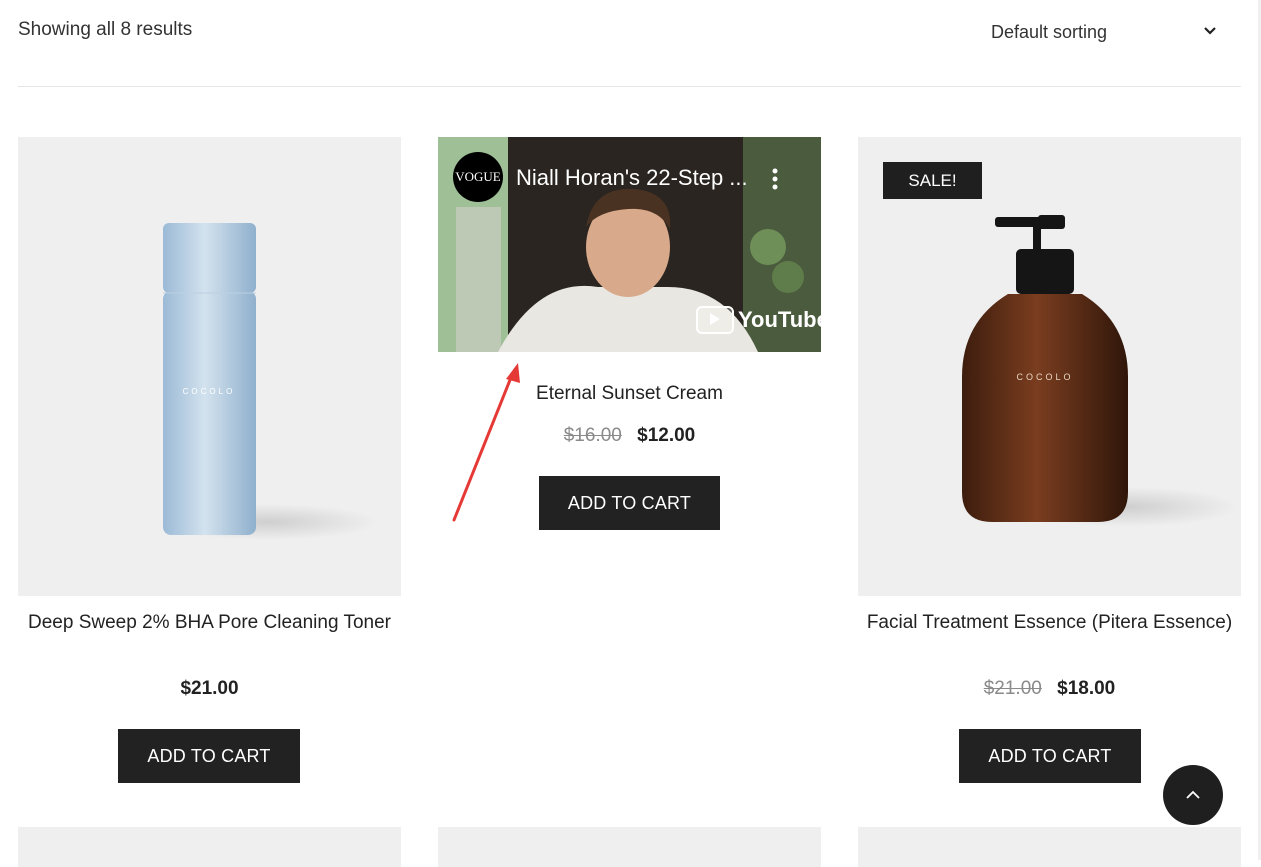 This screenshot has height=867, width=1261. I want to click on youtube-video-embed: VOGUE Niall Horan's 22-Step ... YouTube, so click(629, 244).